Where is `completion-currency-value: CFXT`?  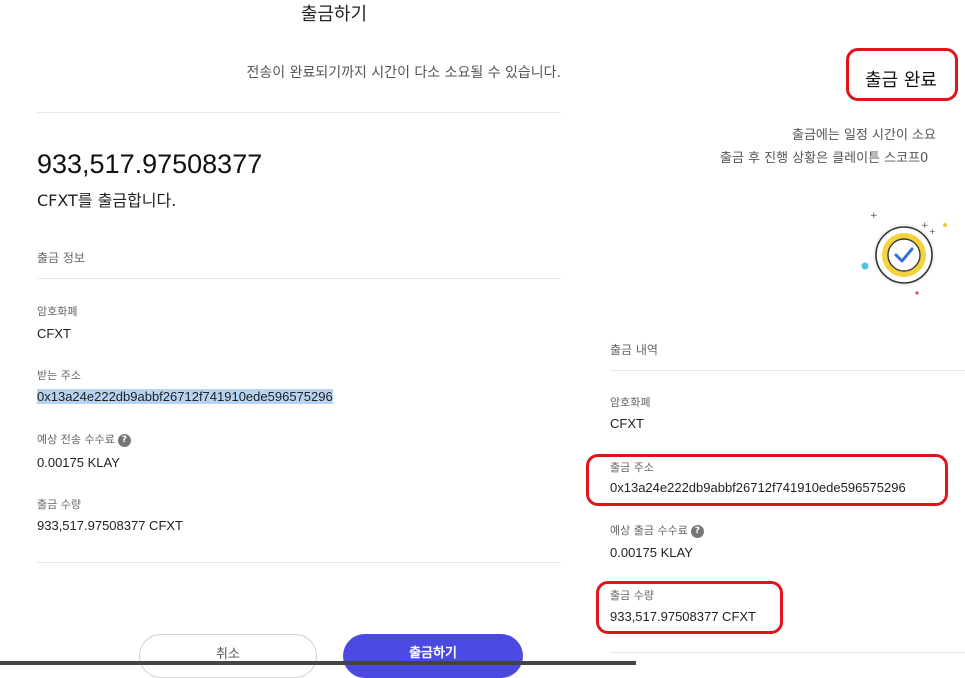
completion-currency-value: CFXT is located at coordinates (627, 423).